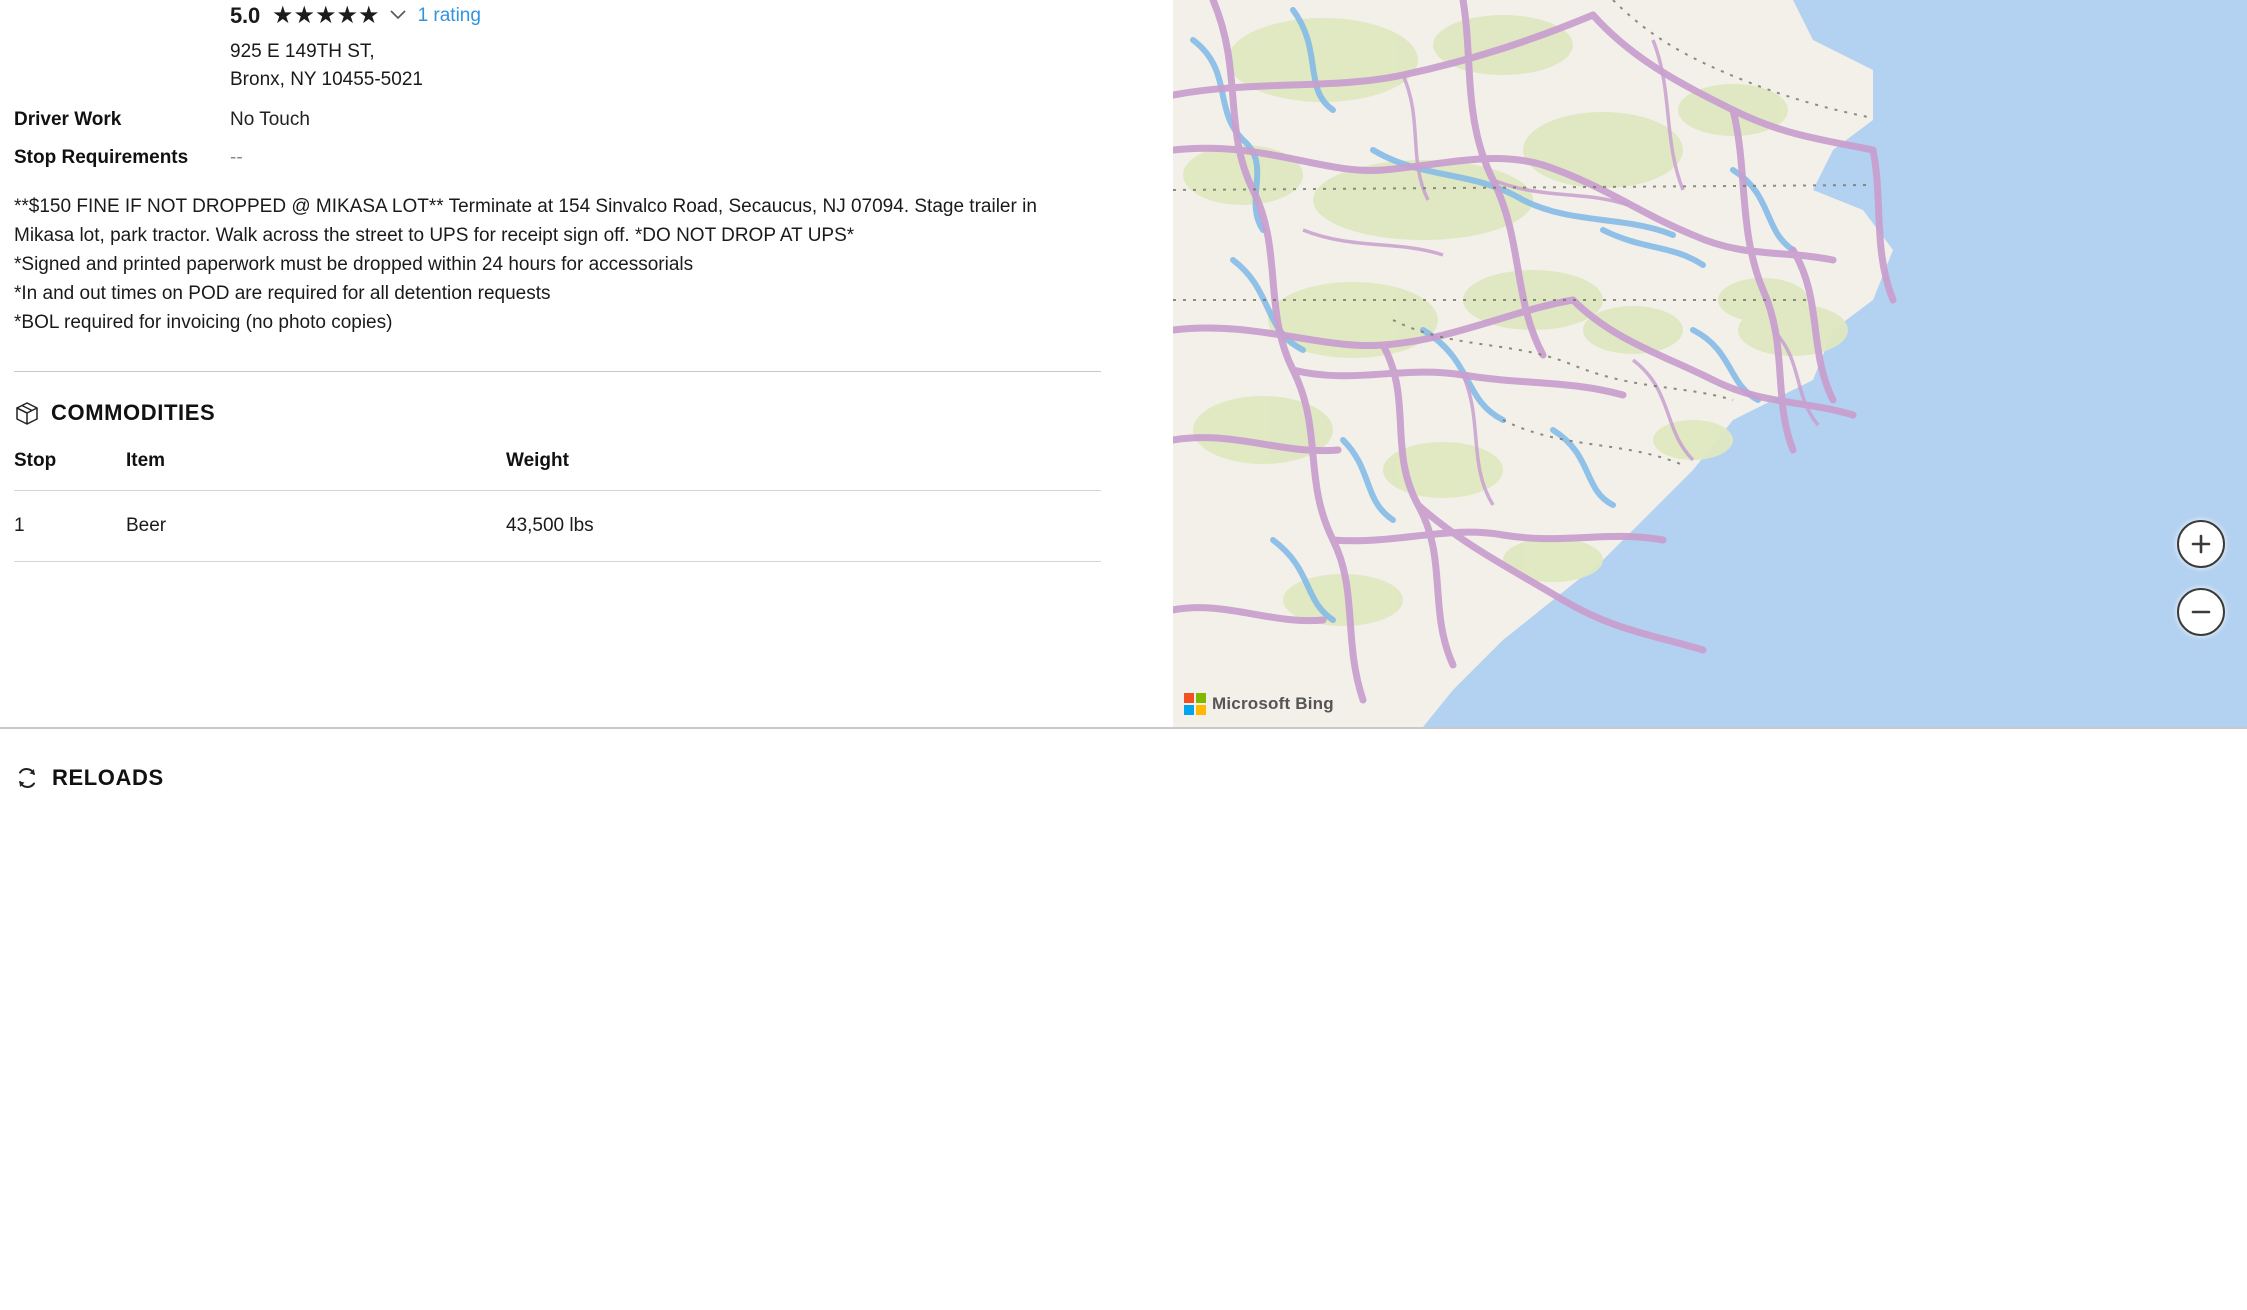 This screenshot has height=1310, width=2247. I want to click on commodities-table: Stop Item Weight 1 Beer 43,500 lbs, so click(557, 506).